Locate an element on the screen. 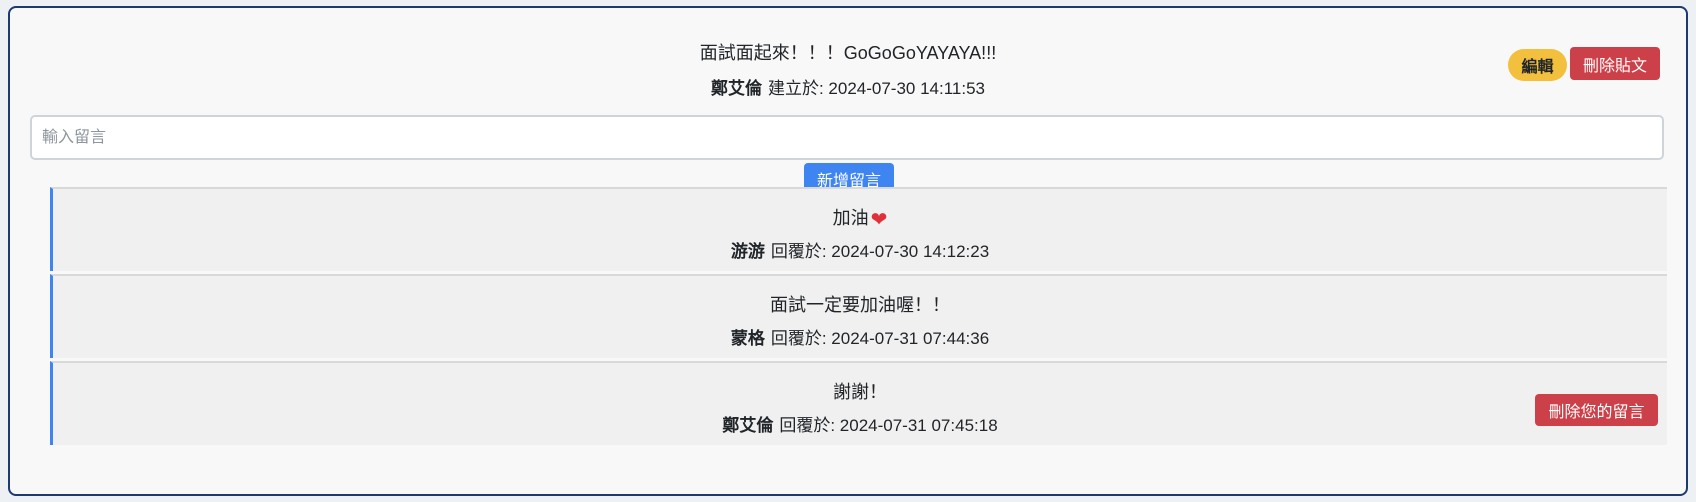 This screenshot has width=1696, height=502. reply-time: 2024-07-31 07:45:18 is located at coordinates (918, 425).